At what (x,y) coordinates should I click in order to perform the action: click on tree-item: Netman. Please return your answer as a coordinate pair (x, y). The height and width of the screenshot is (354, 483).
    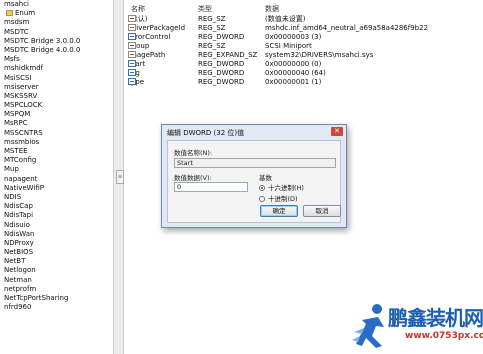
    Looking at the image, I should click on (56, 280).